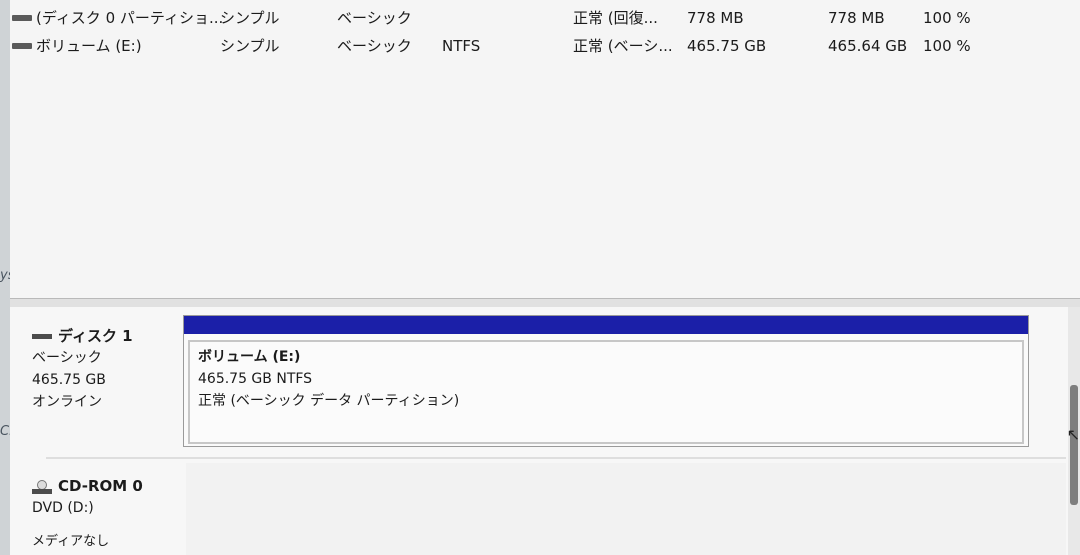  I want to click on disk-icon, so click(42, 336).